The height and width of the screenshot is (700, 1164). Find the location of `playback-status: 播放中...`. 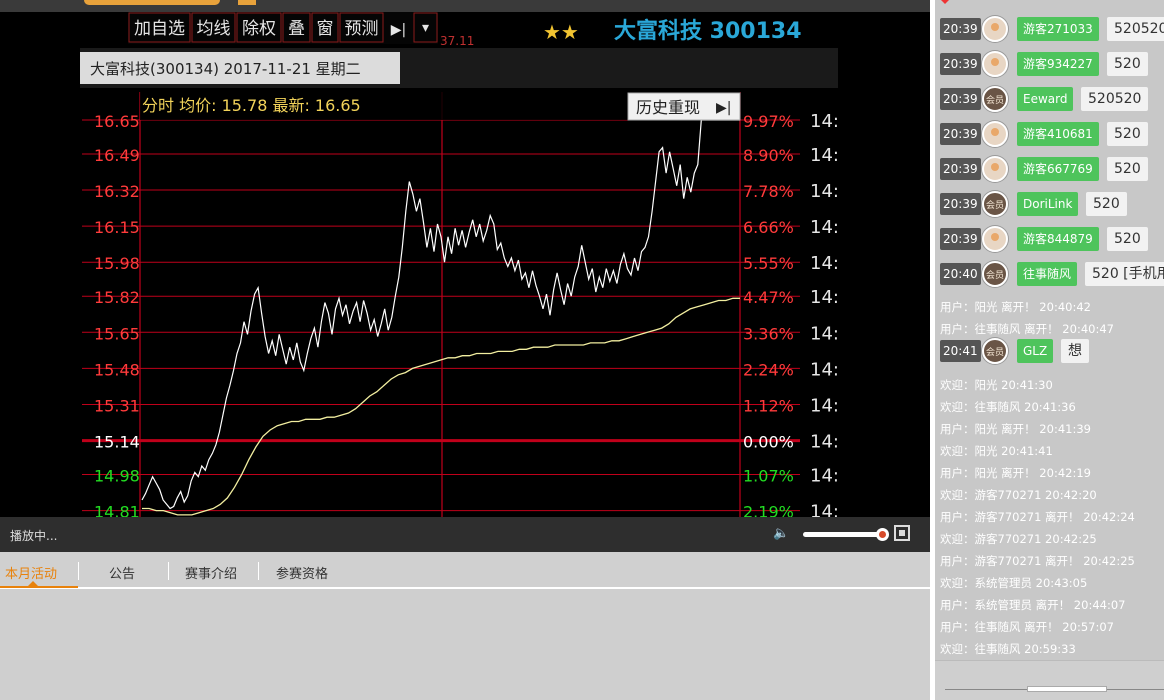

playback-status: 播放中... is located at coordinates (34, 536).